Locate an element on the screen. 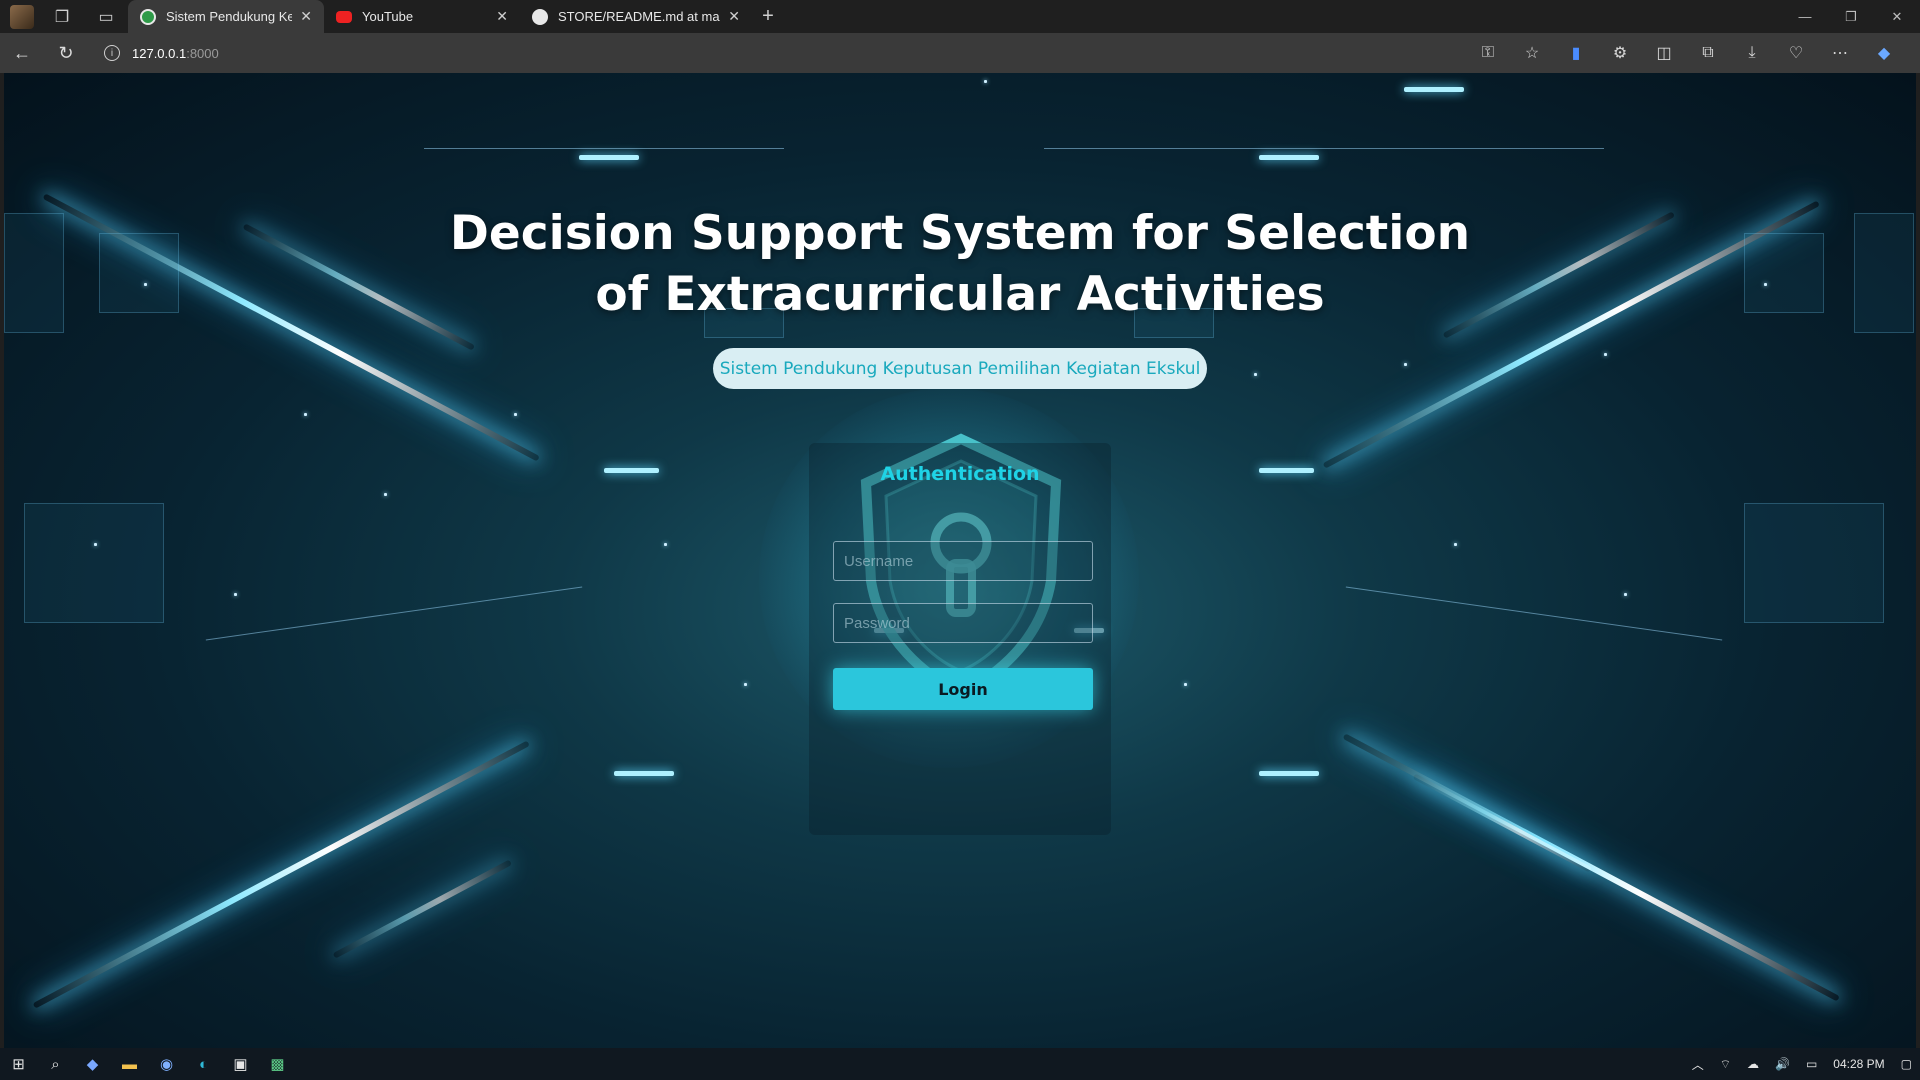  minimize-icon: — is located at coordinates (1805, 16).